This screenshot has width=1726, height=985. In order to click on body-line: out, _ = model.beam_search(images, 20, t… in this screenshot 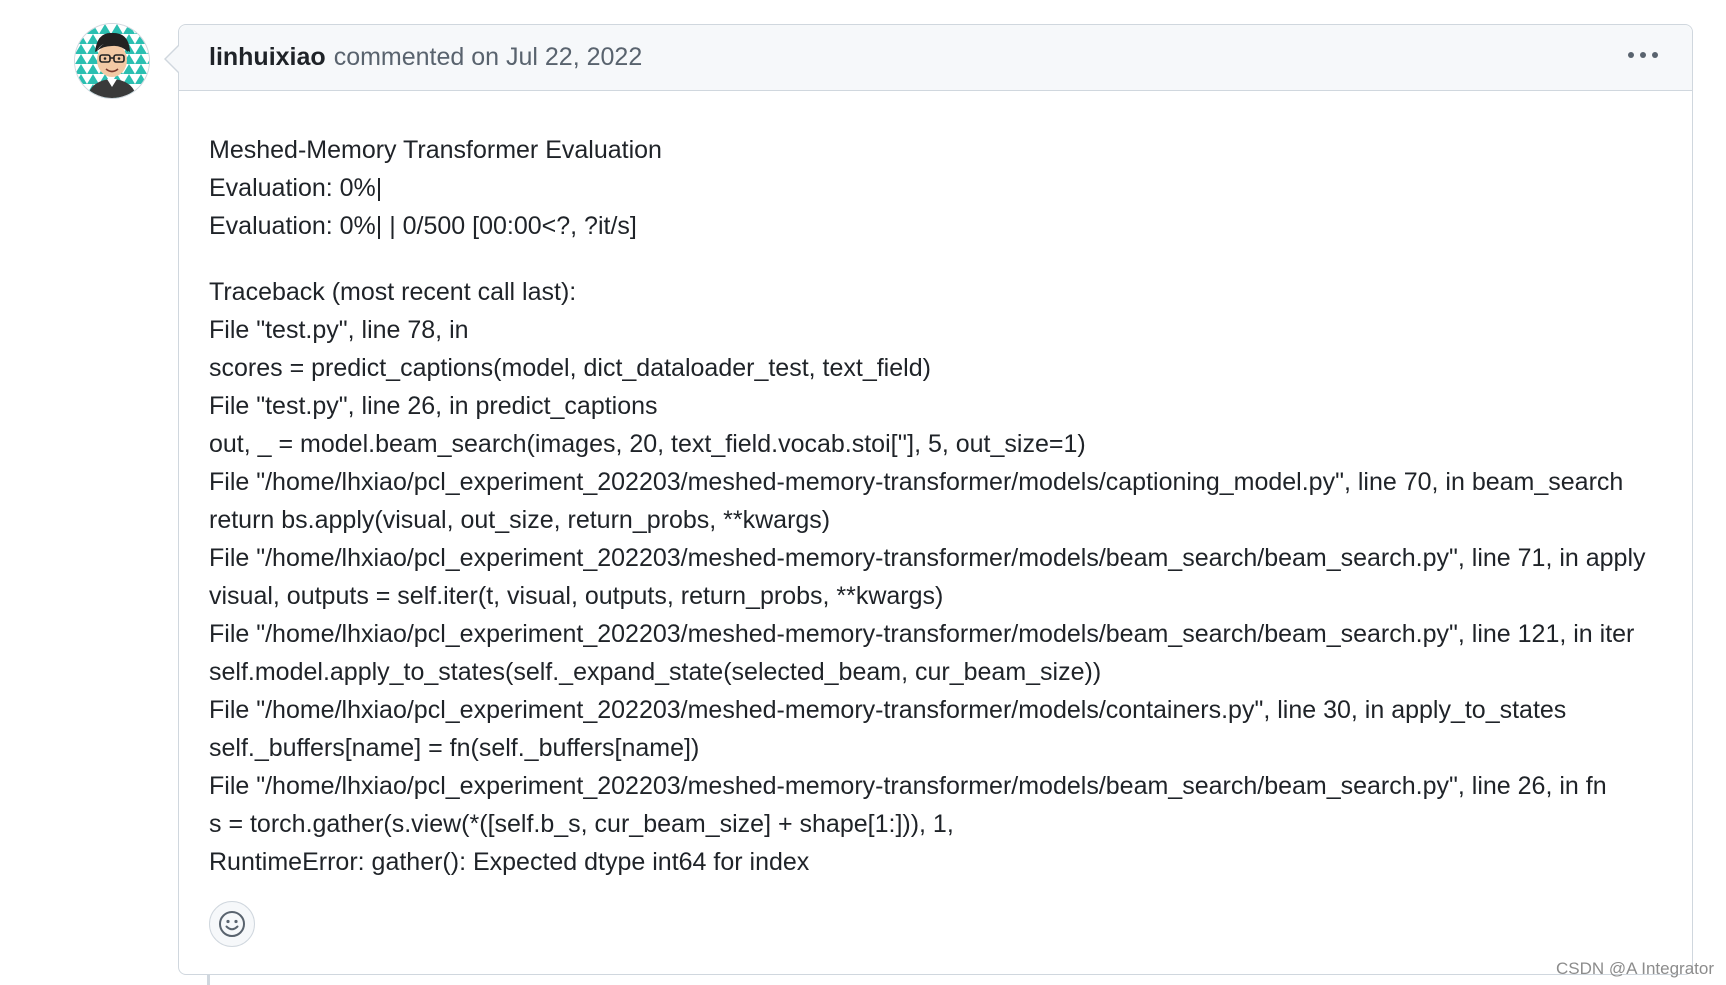, I will do `click(647, 444)`.